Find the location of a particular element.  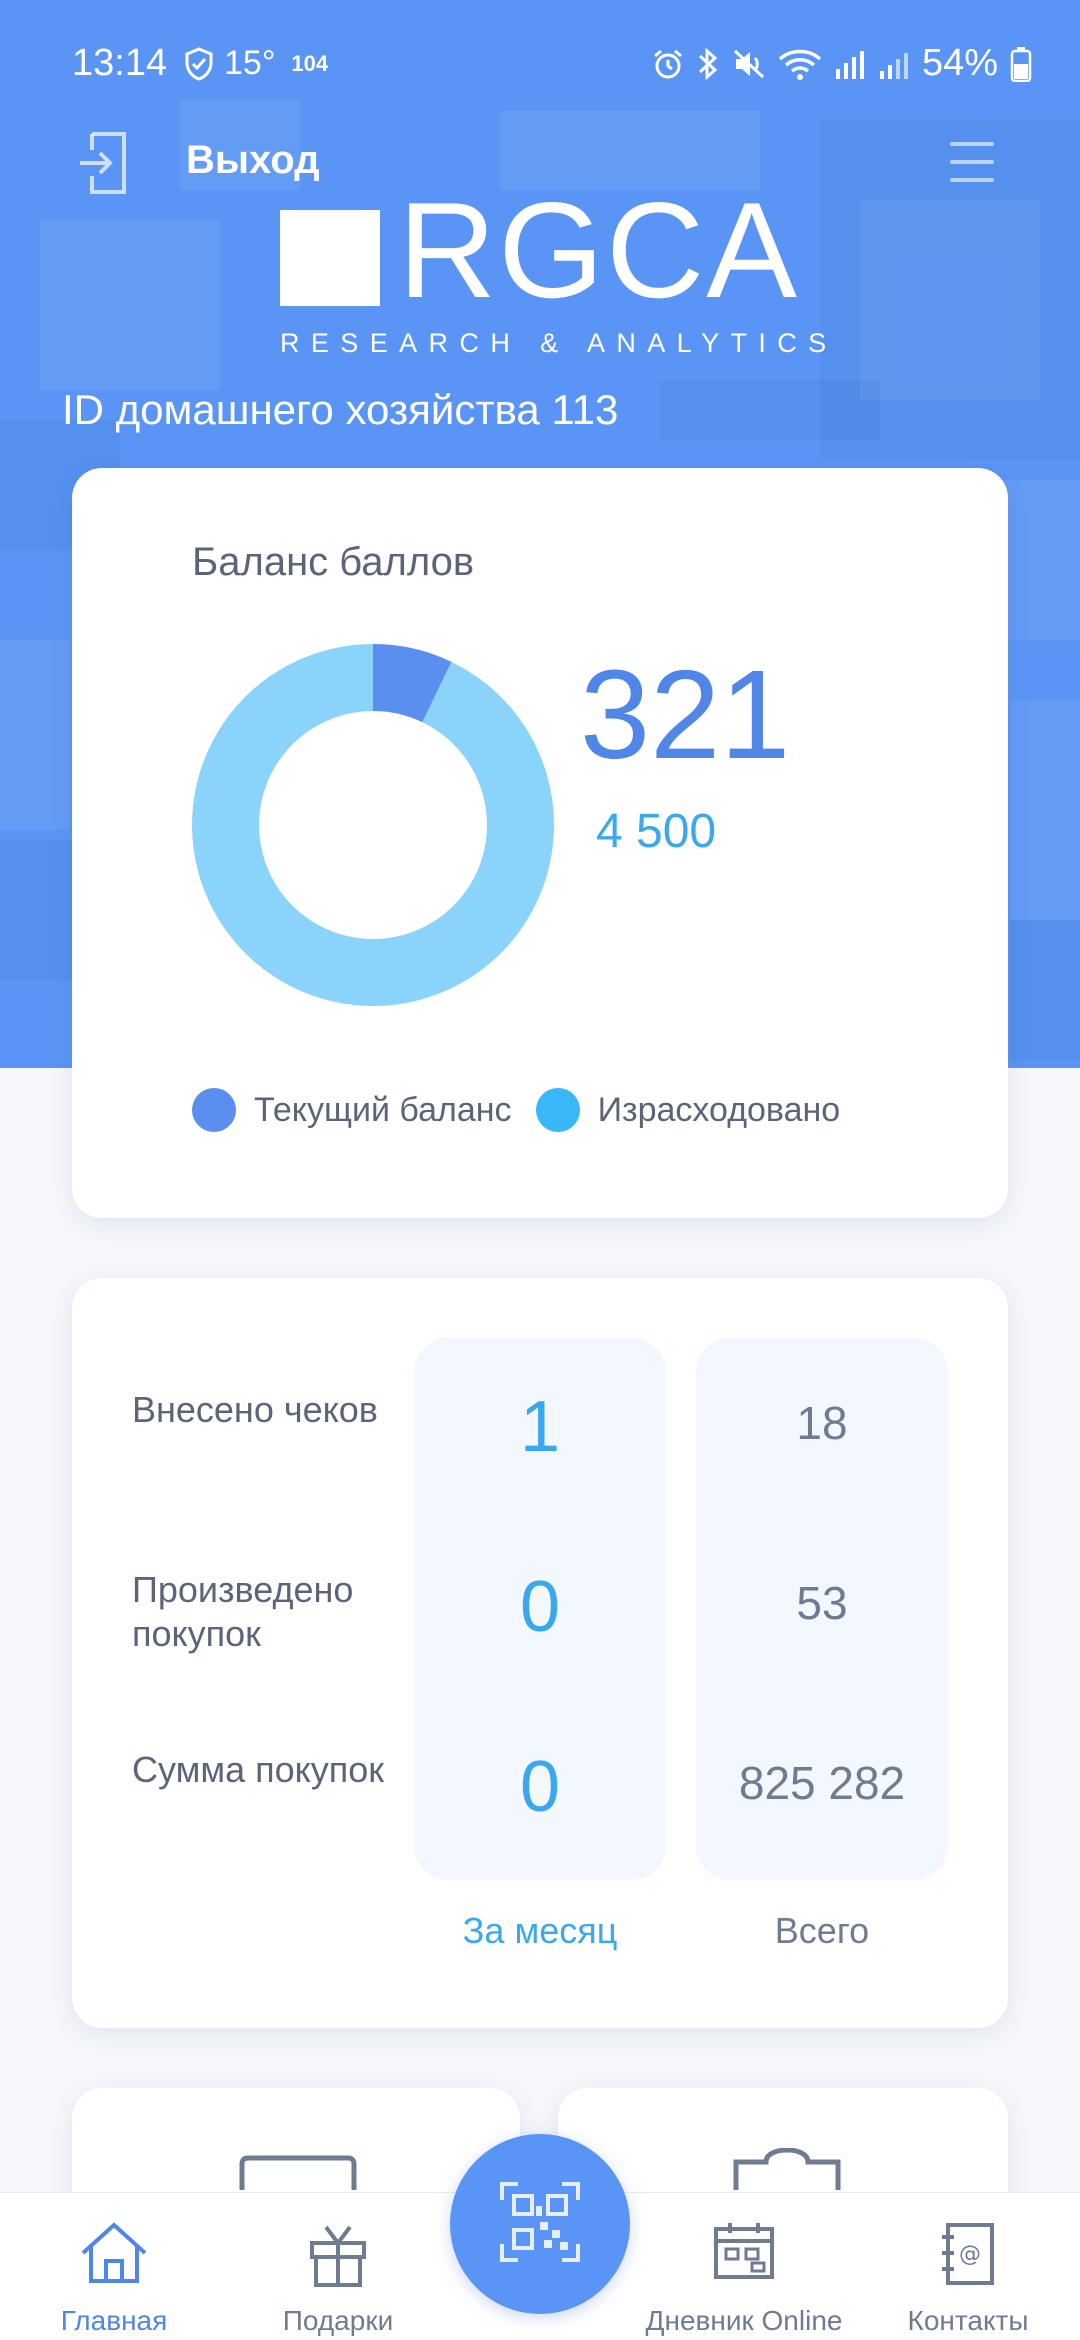

menu-icon is located at coordinates (972, 165).